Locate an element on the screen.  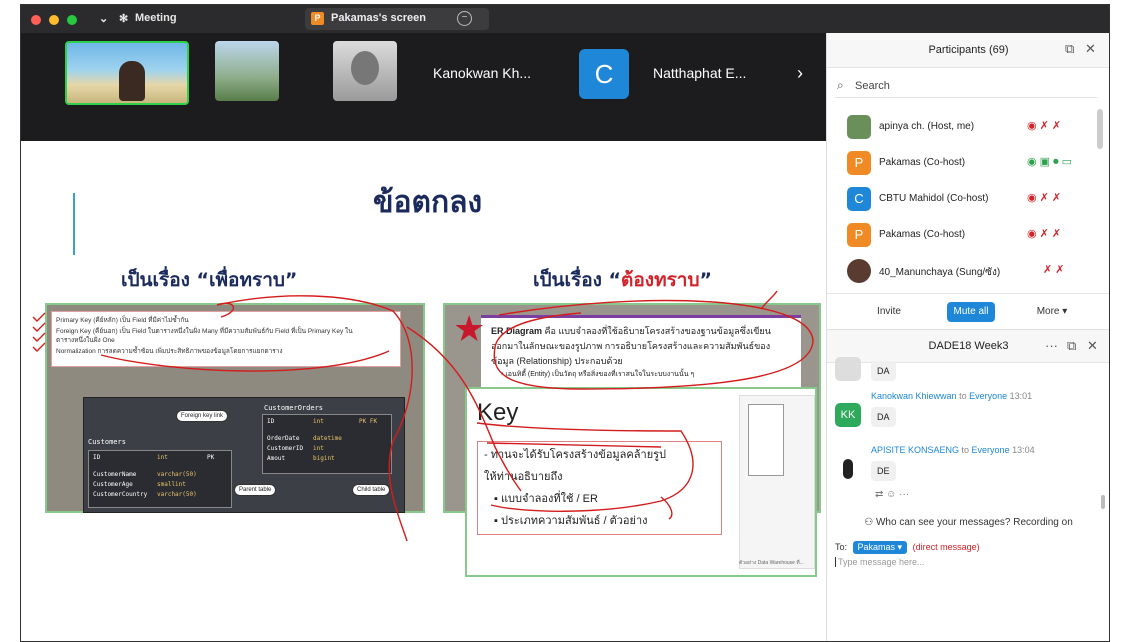
orders-col-key: ID is located at coordinates (271, 421).